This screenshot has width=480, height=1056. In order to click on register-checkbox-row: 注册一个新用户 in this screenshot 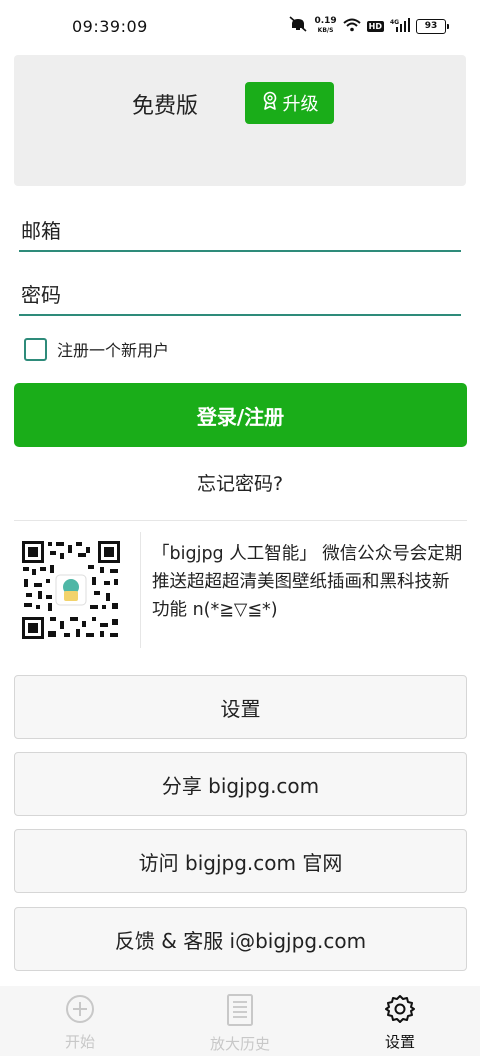, I will do `click(96, 349)`.